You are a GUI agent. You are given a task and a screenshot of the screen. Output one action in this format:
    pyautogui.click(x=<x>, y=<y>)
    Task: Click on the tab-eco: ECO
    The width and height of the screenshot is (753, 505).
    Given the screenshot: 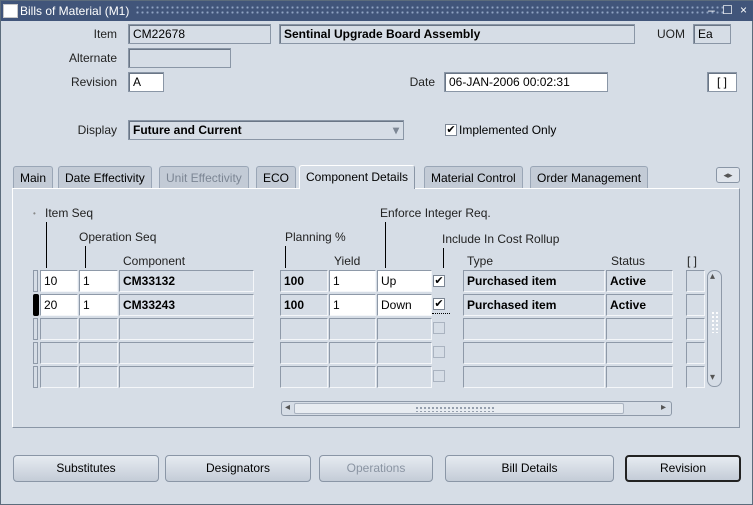 What is the action you would take?
    pyautogui.click(x=276, y=177)
    